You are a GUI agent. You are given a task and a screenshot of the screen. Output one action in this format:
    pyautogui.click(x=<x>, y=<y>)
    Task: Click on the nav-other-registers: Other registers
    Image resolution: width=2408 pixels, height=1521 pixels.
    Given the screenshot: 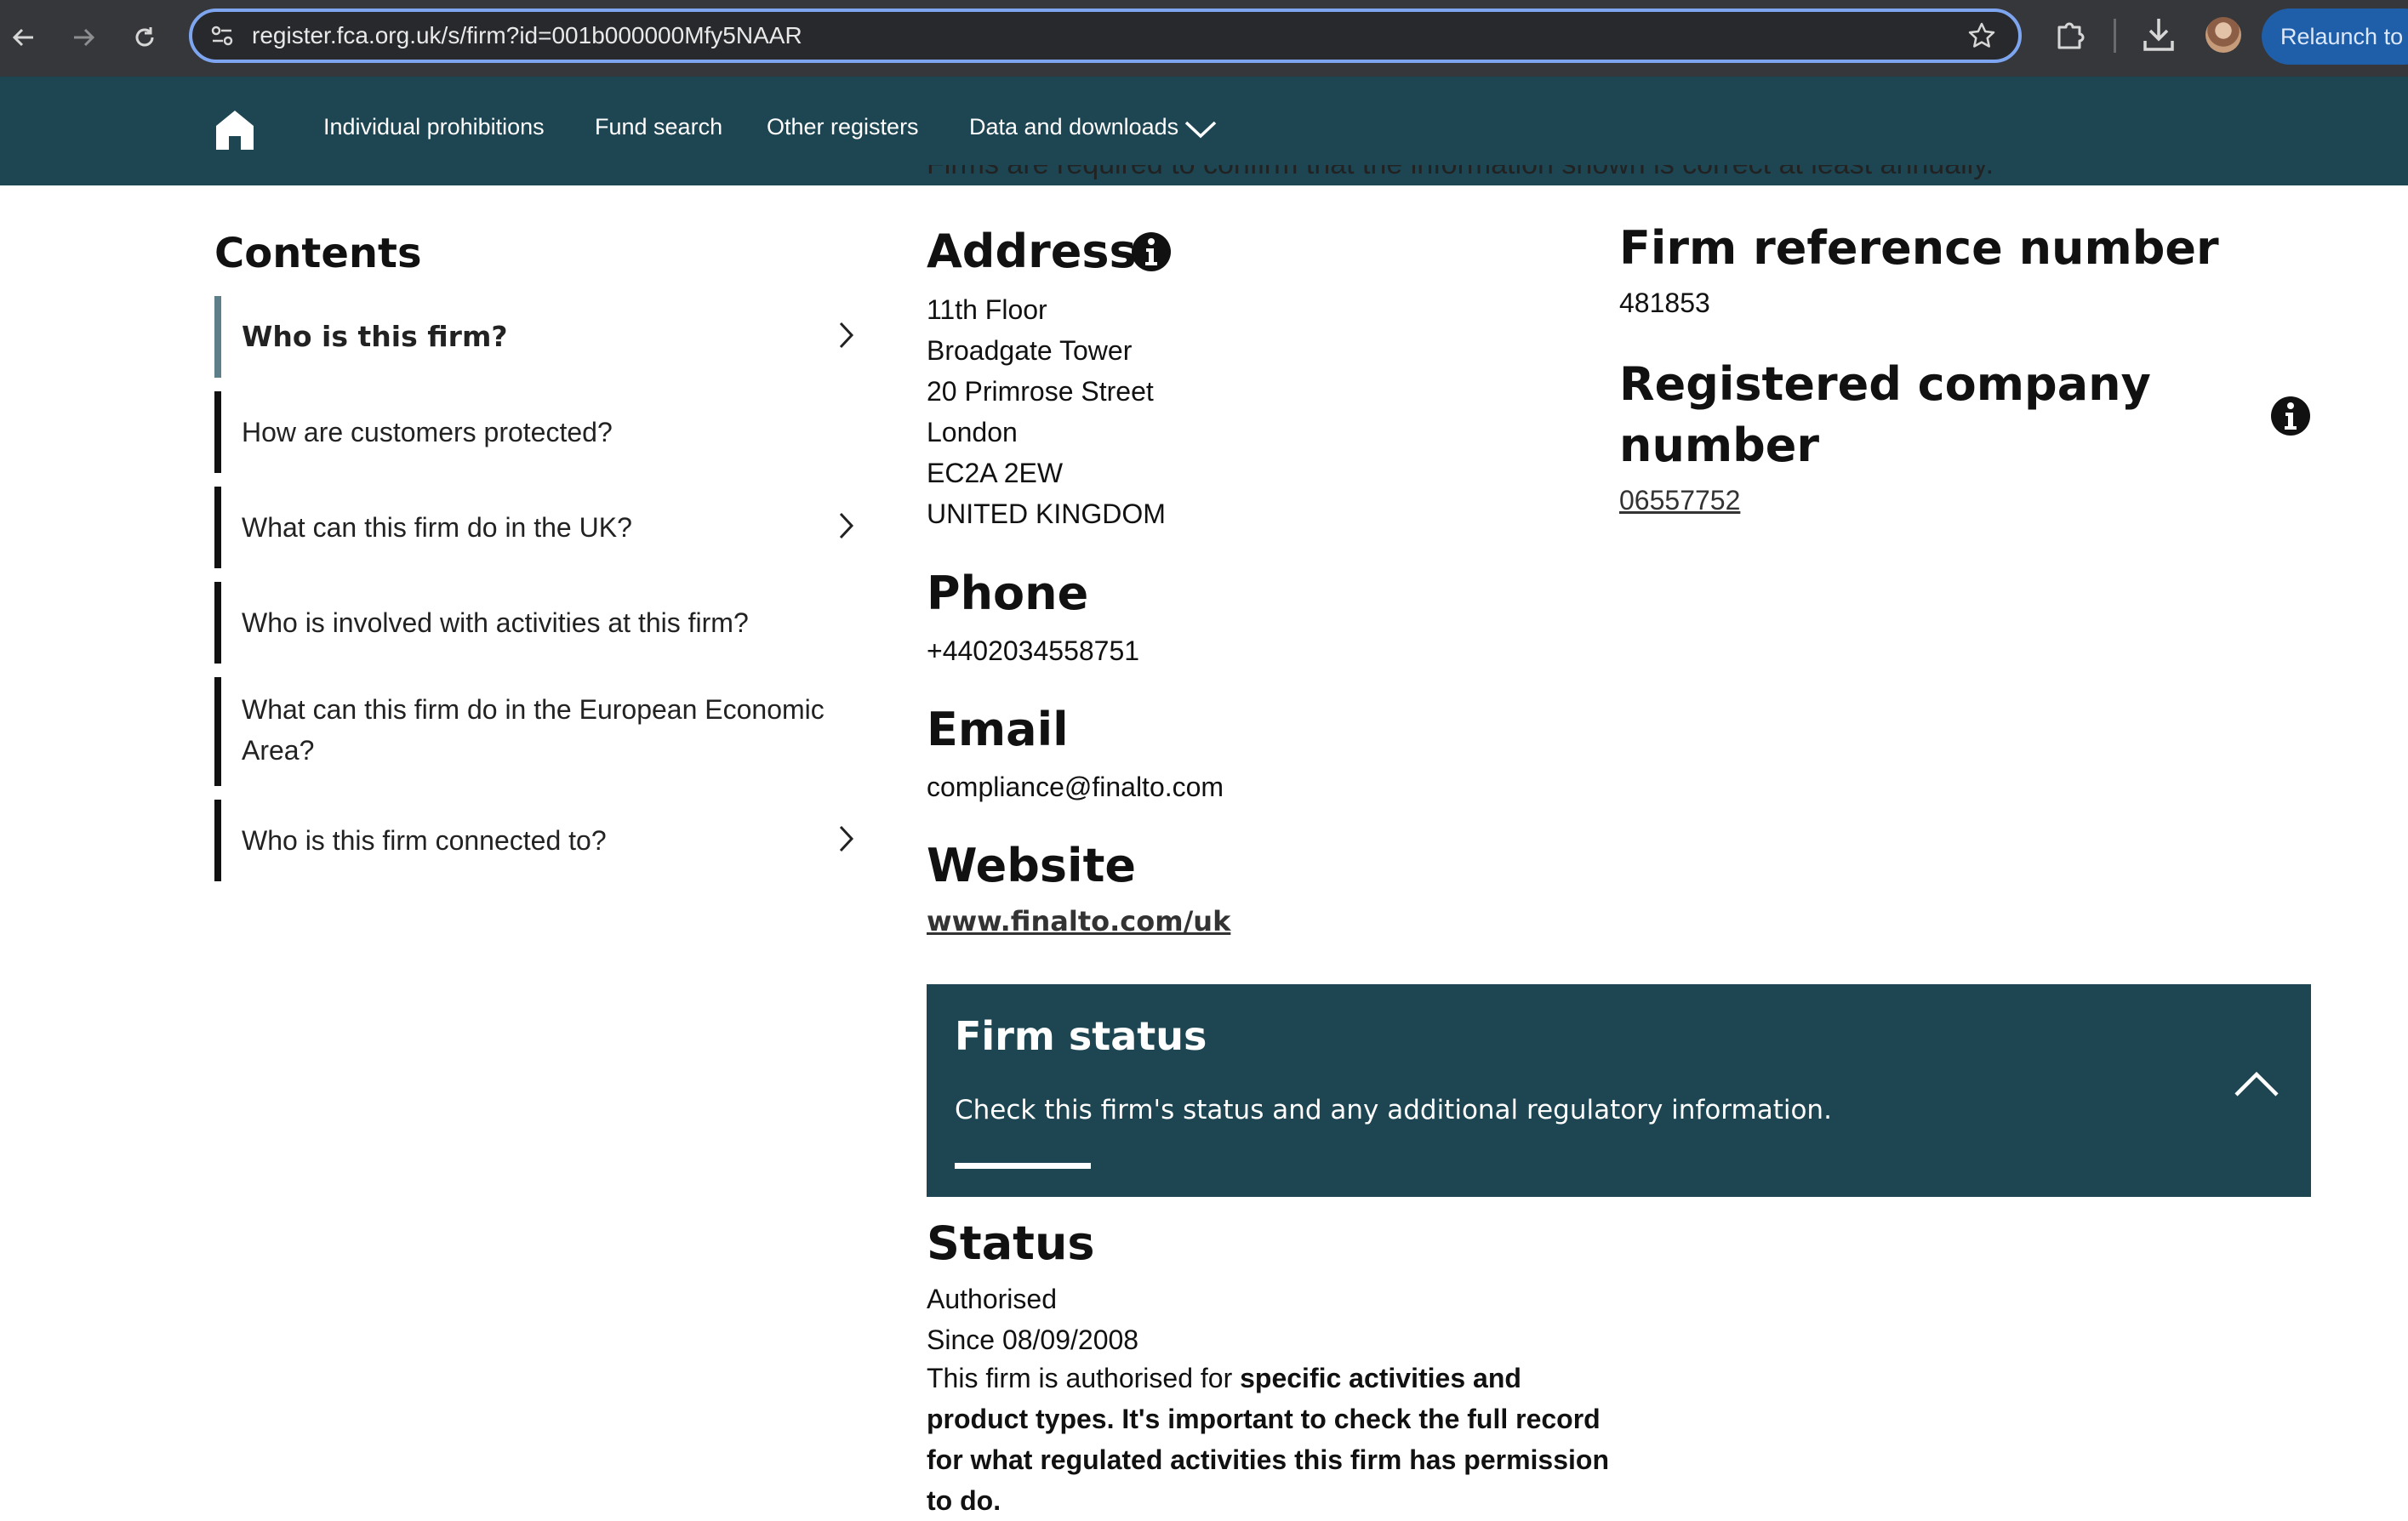 What is the action you would take?
    pyautogui.click(x=843, y=127)
    